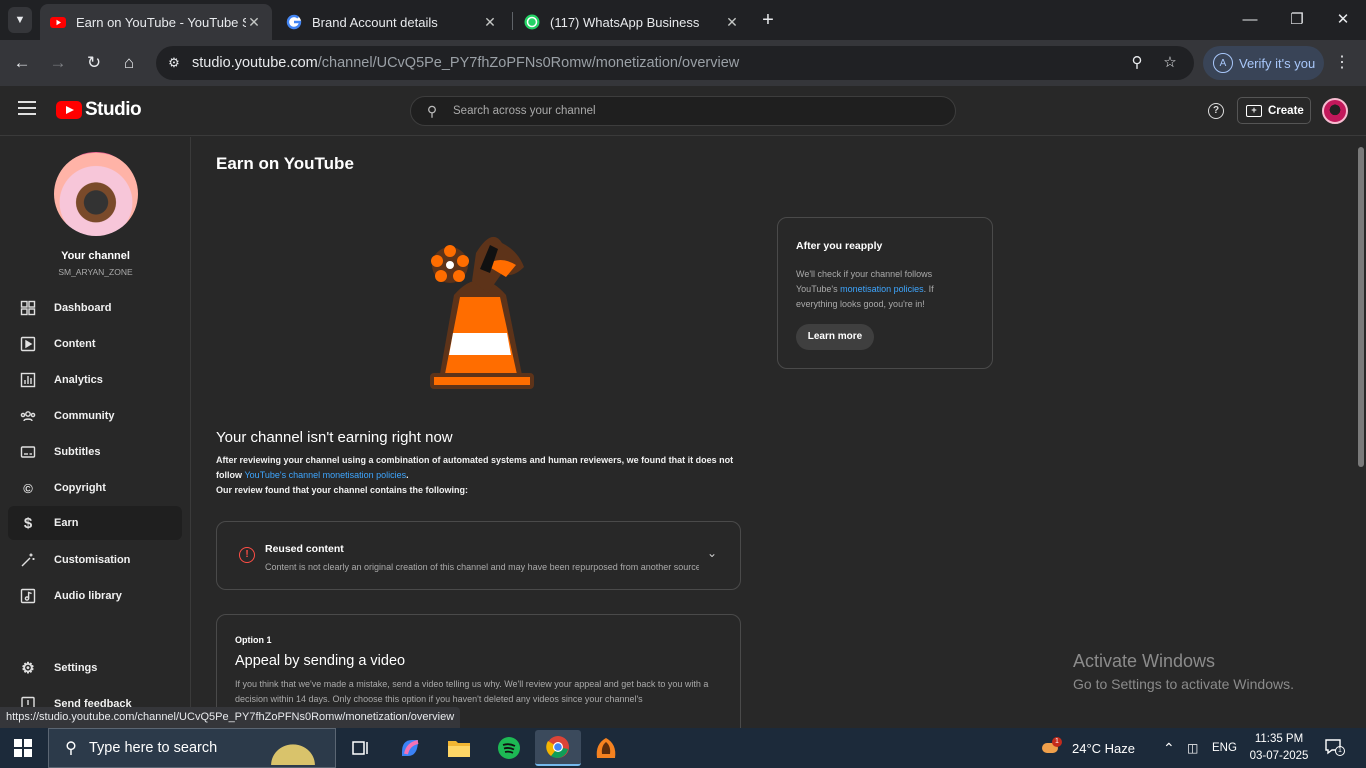 This screenshot has width=1366, height=768. I want to click on minimize-button: —, so click(1250, 20).